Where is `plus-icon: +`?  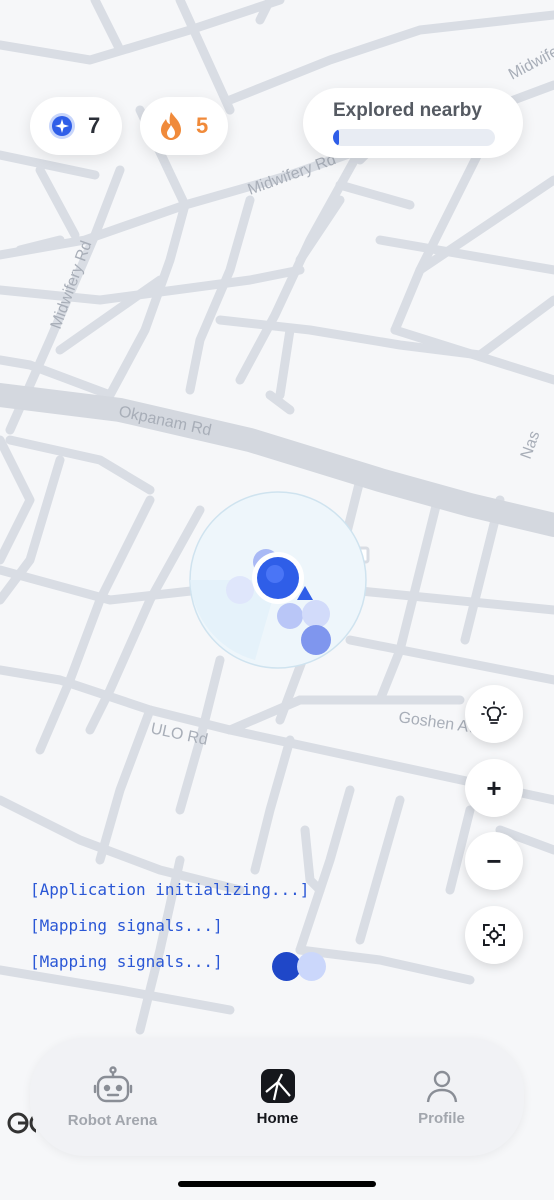
plus-icon: + is located at coordinates (494, 787).